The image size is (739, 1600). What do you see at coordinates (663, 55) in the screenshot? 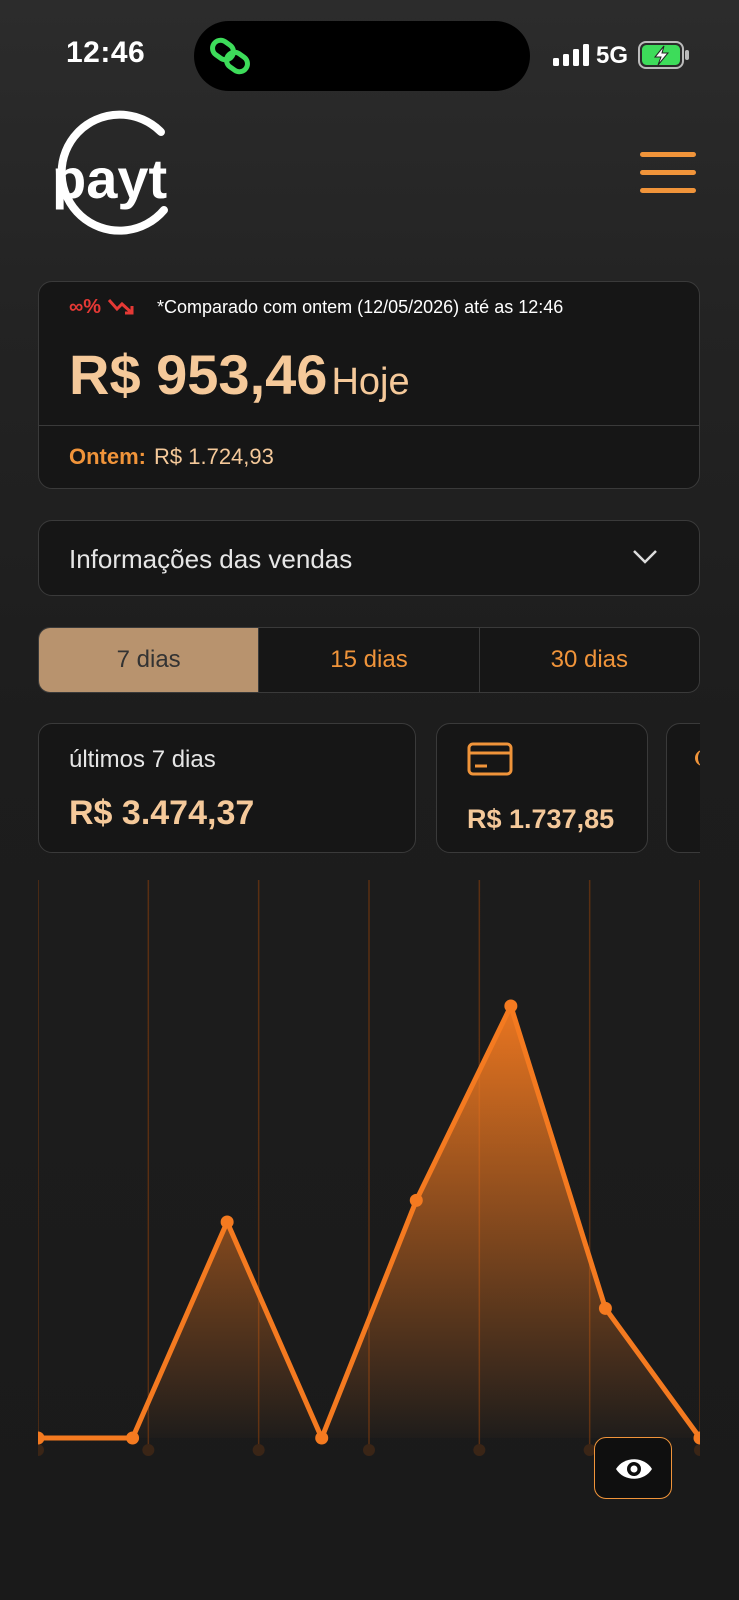
I see `battery-charging-icon` at bounding box center [663, 55].